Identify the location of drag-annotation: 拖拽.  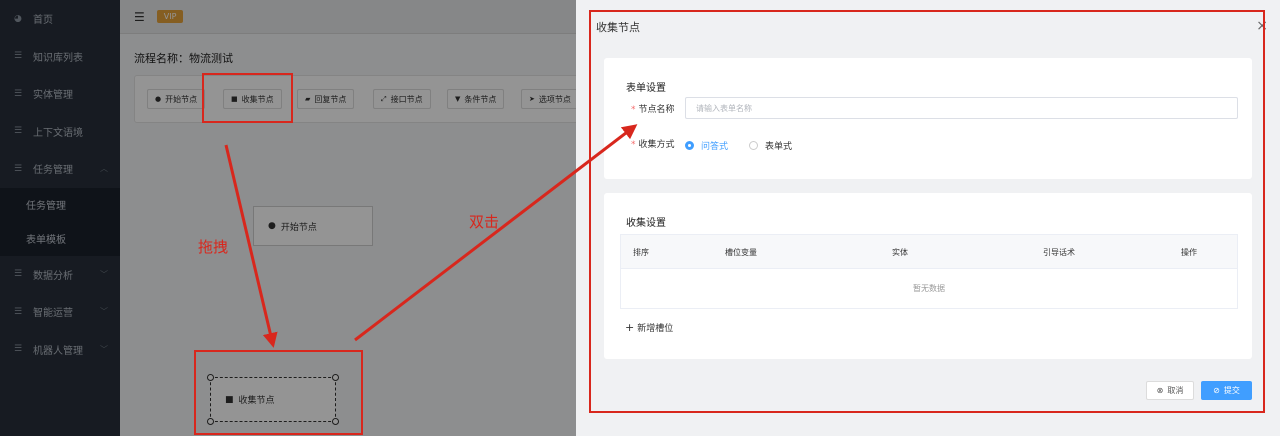
(213, 247).